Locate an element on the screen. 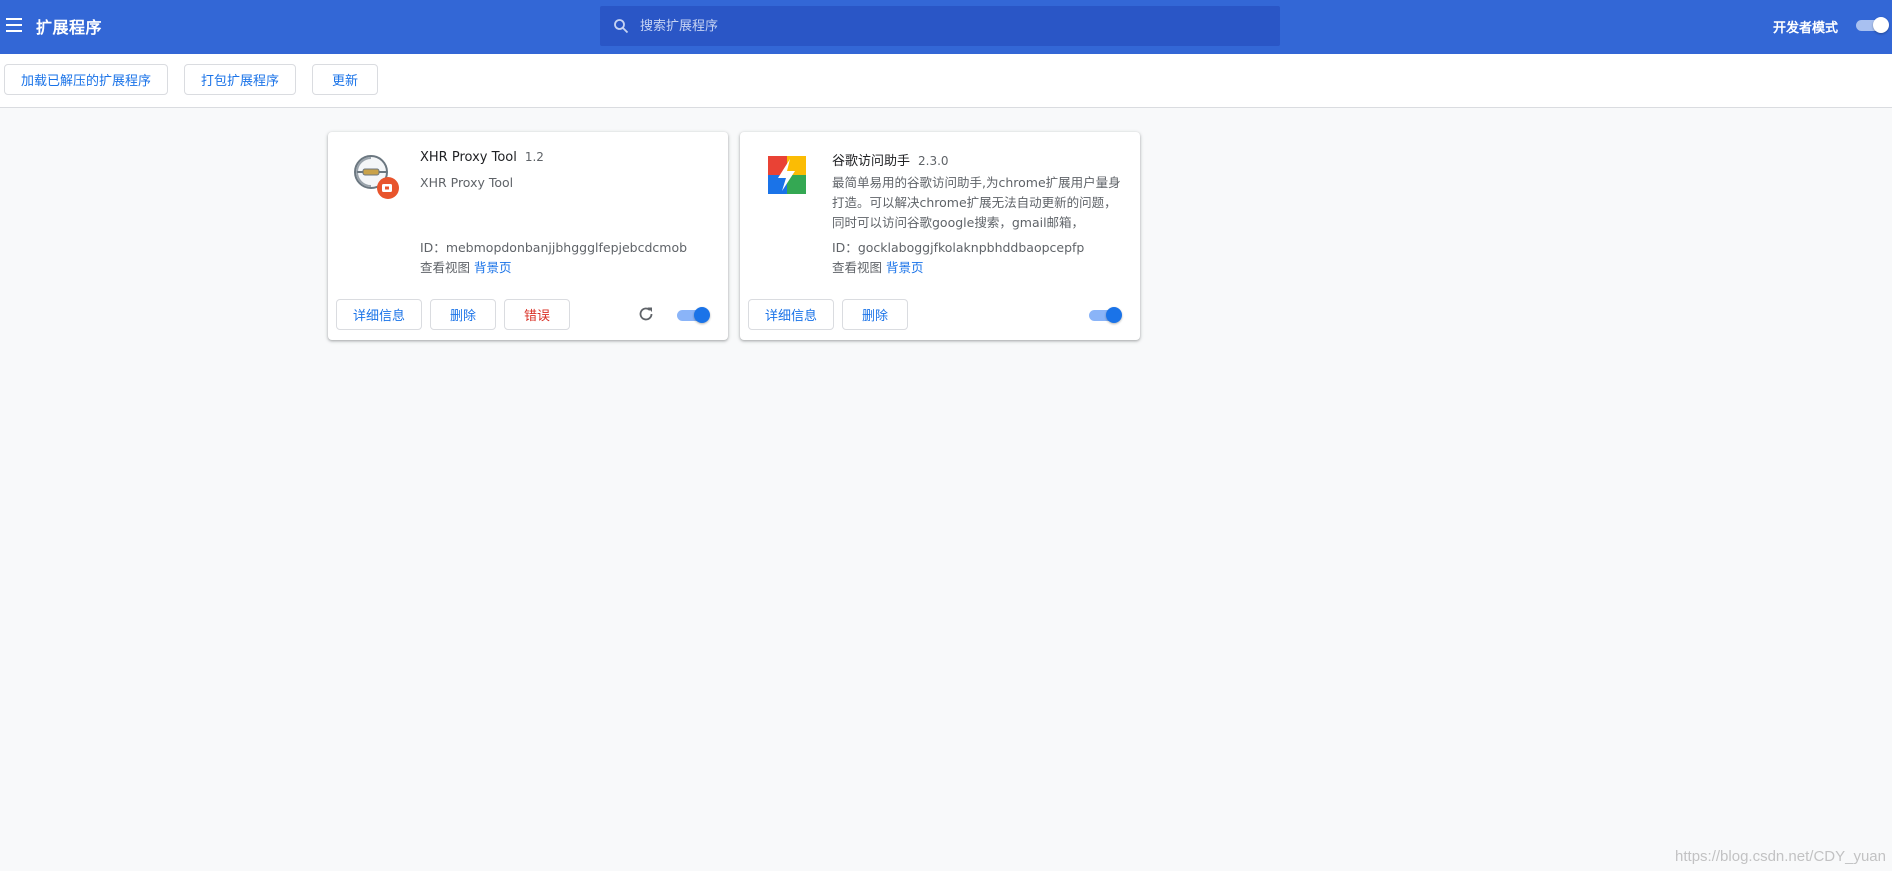  developer-toolbar: 加载已解压的扩展程序 打包扩展程序 更新 is located at coordinates (946, 81).